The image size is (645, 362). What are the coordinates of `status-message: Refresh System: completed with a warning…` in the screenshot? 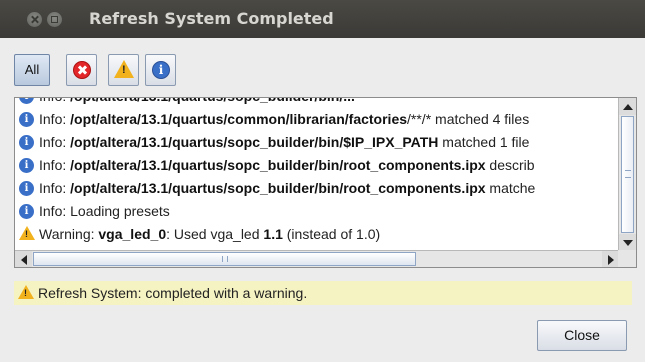 It's located at (173, 293).